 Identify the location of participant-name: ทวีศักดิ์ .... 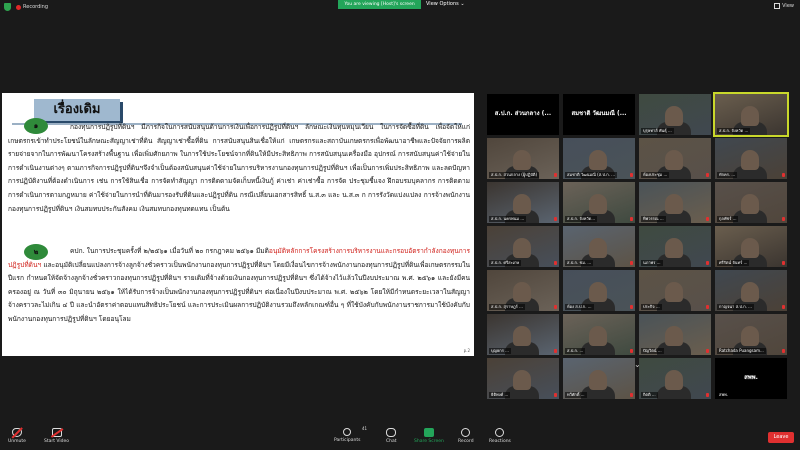
(576, 395).